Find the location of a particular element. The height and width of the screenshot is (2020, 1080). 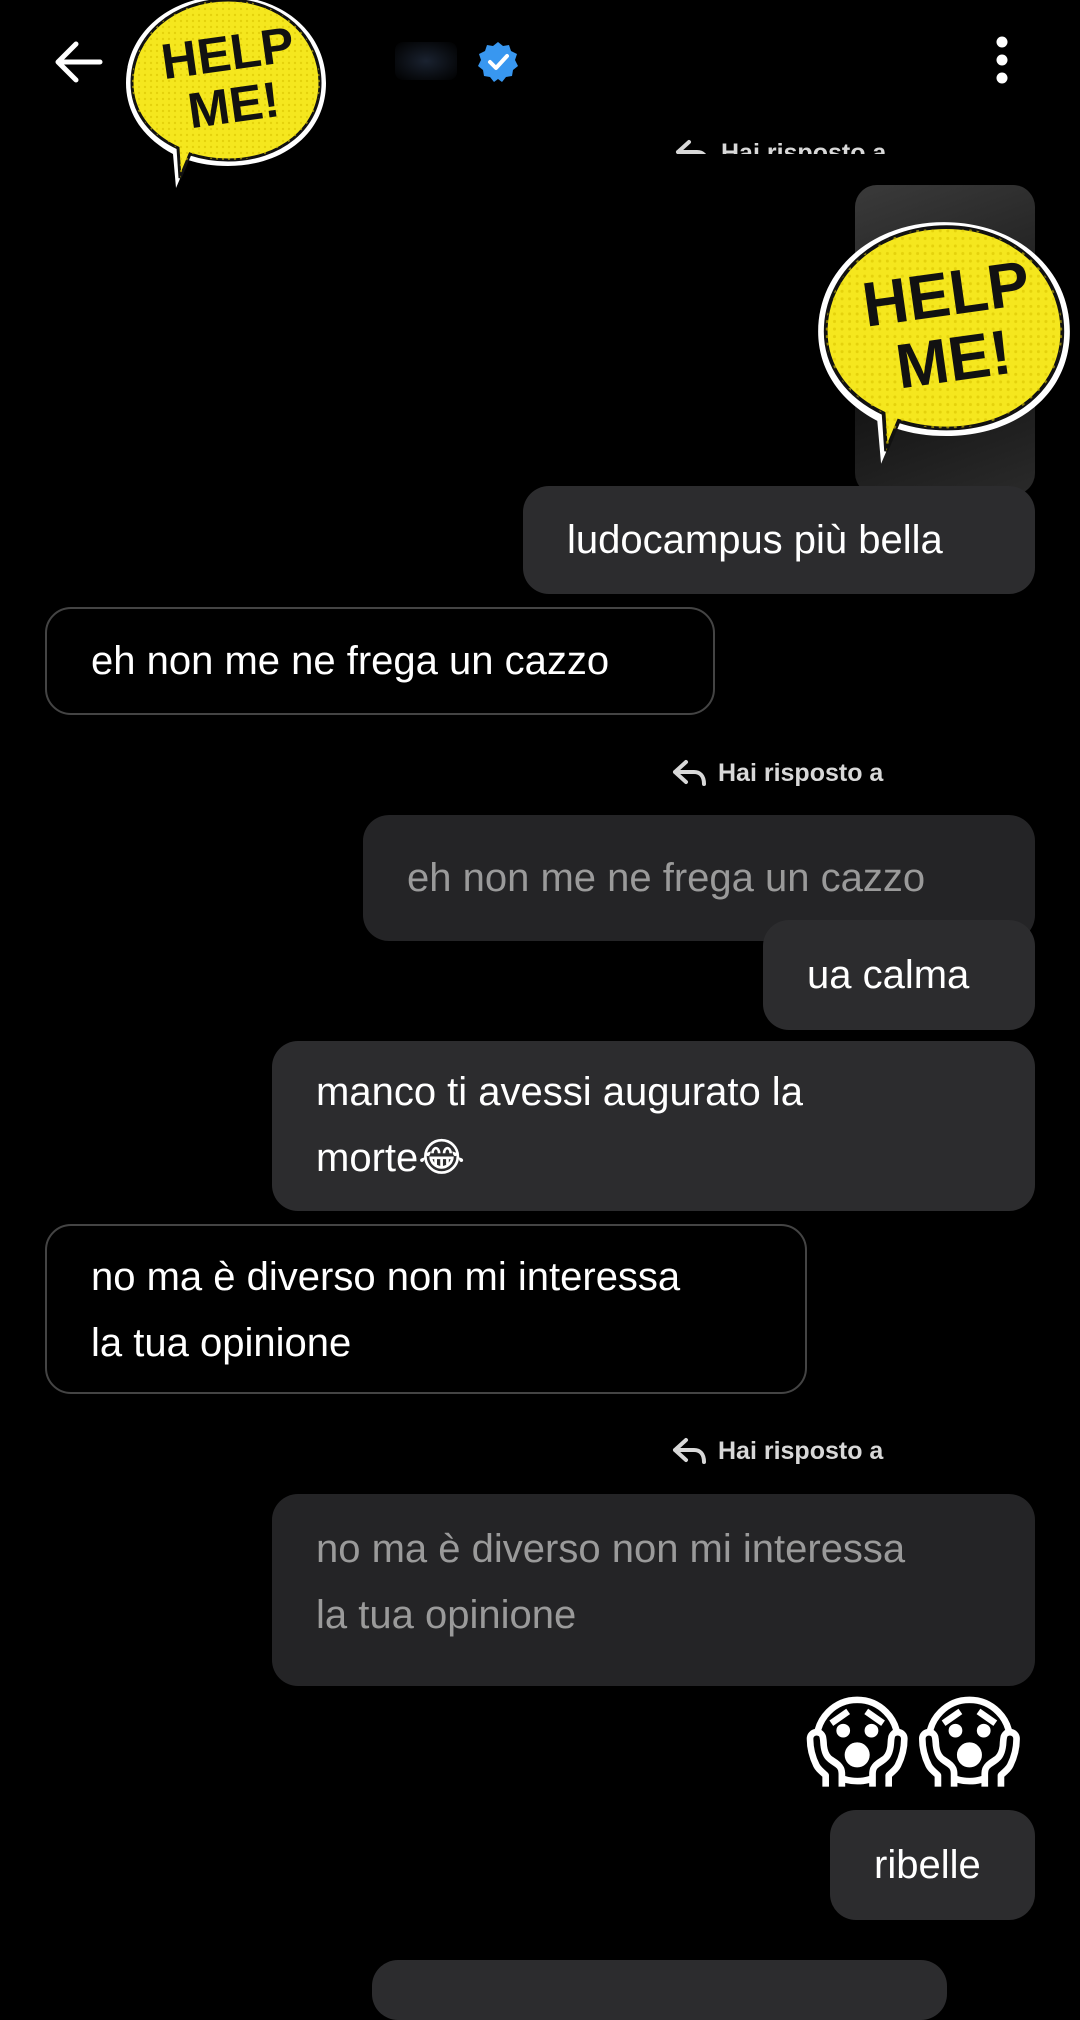

quoted-text-line: no ma è diverso non mi interessa is located at coordinates (611, 1549).